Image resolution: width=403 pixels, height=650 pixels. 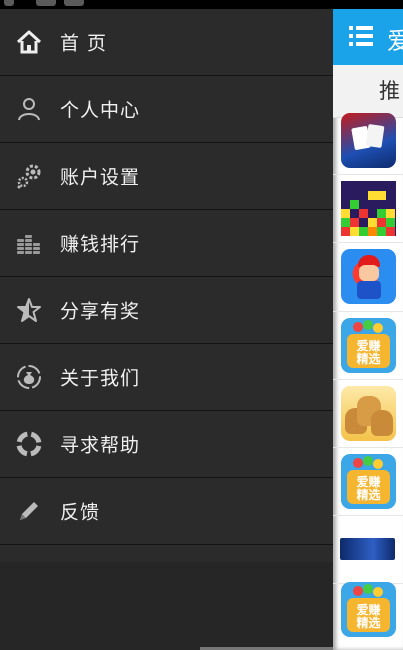 I want to click on money-bags-app-icon, so click(x=368, y=413).